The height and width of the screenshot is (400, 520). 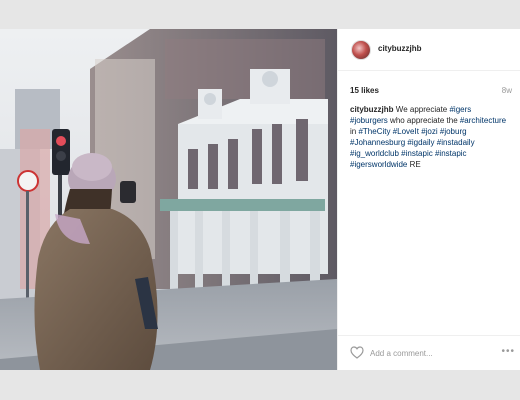 What do you see at coordinates (429, 50) in the screenshot?
I see `post-header: citybuzzjhb` at bounding box center [429, 50].